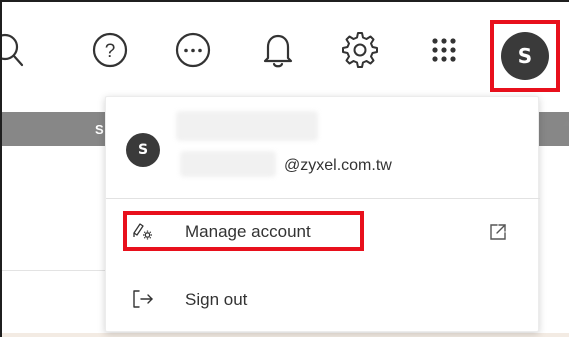 This screenshot has width=569, height=337. What do you see at coordinates (323, 299) in the screenshot?
I see `sign-out-item: Sign out` at bounding box center [323, 299].